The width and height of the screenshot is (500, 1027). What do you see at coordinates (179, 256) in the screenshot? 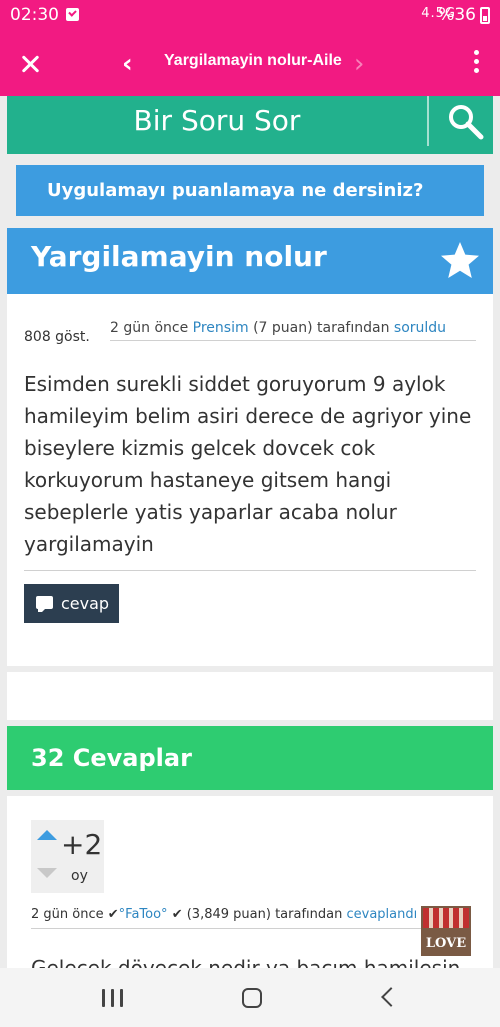
I see `question-title: Yargilamayin nolur` at bounding box center [179, 256].